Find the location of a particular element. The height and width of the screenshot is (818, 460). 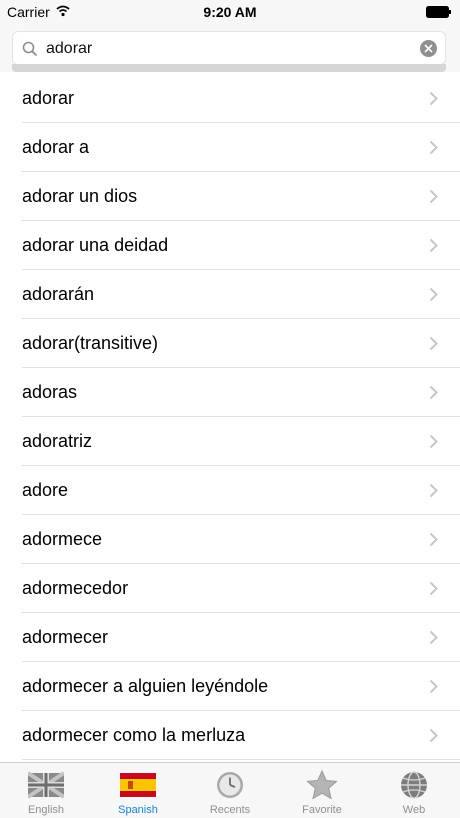

tab-recents-label: Recents is located at coordinates (230, 810).